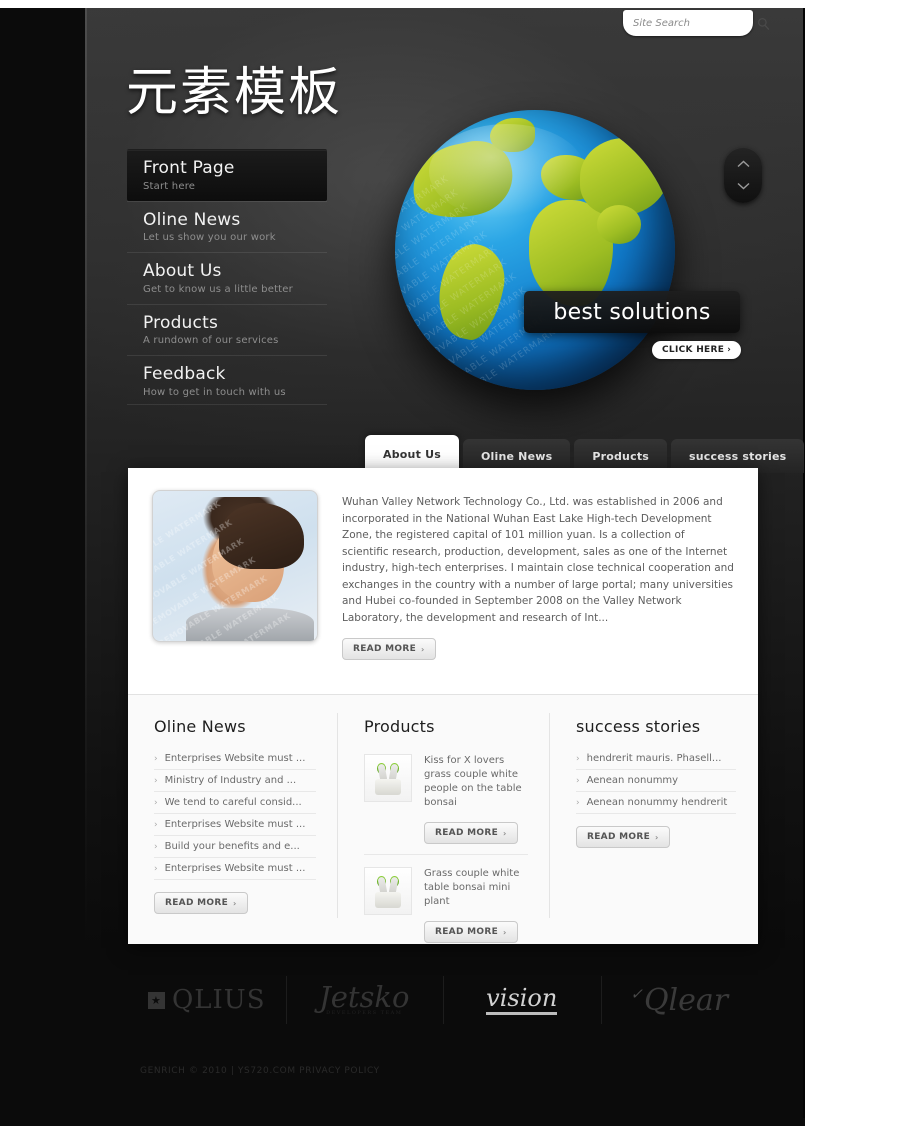  Describe the element at coordinates (743, 186) in the screenshot. I see `slider-next-button` at that location.